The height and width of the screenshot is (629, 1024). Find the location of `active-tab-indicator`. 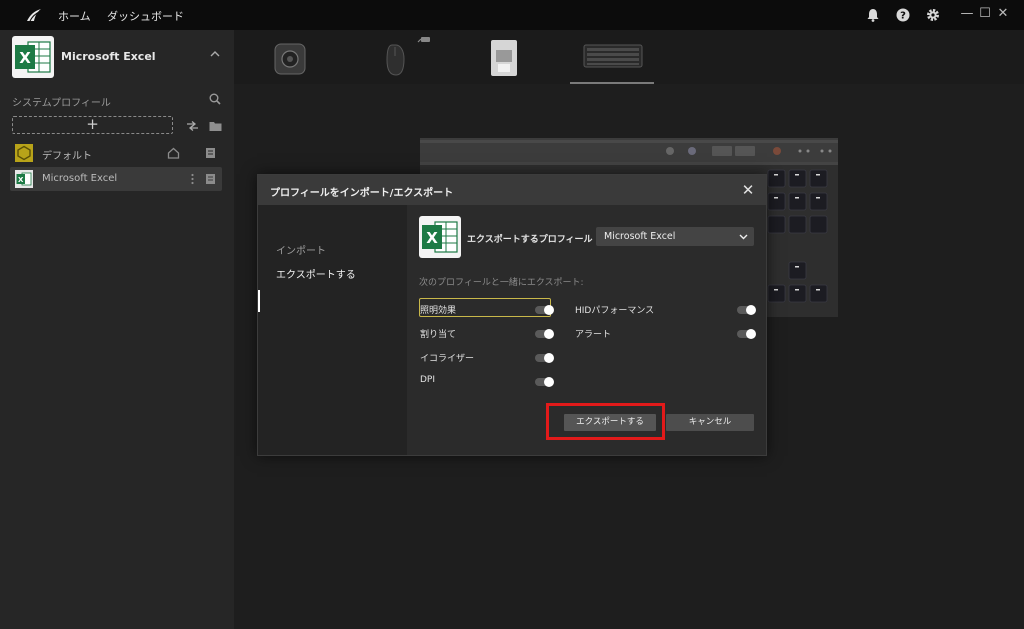

active-tab-indicator is located at coordinates (259, 301).